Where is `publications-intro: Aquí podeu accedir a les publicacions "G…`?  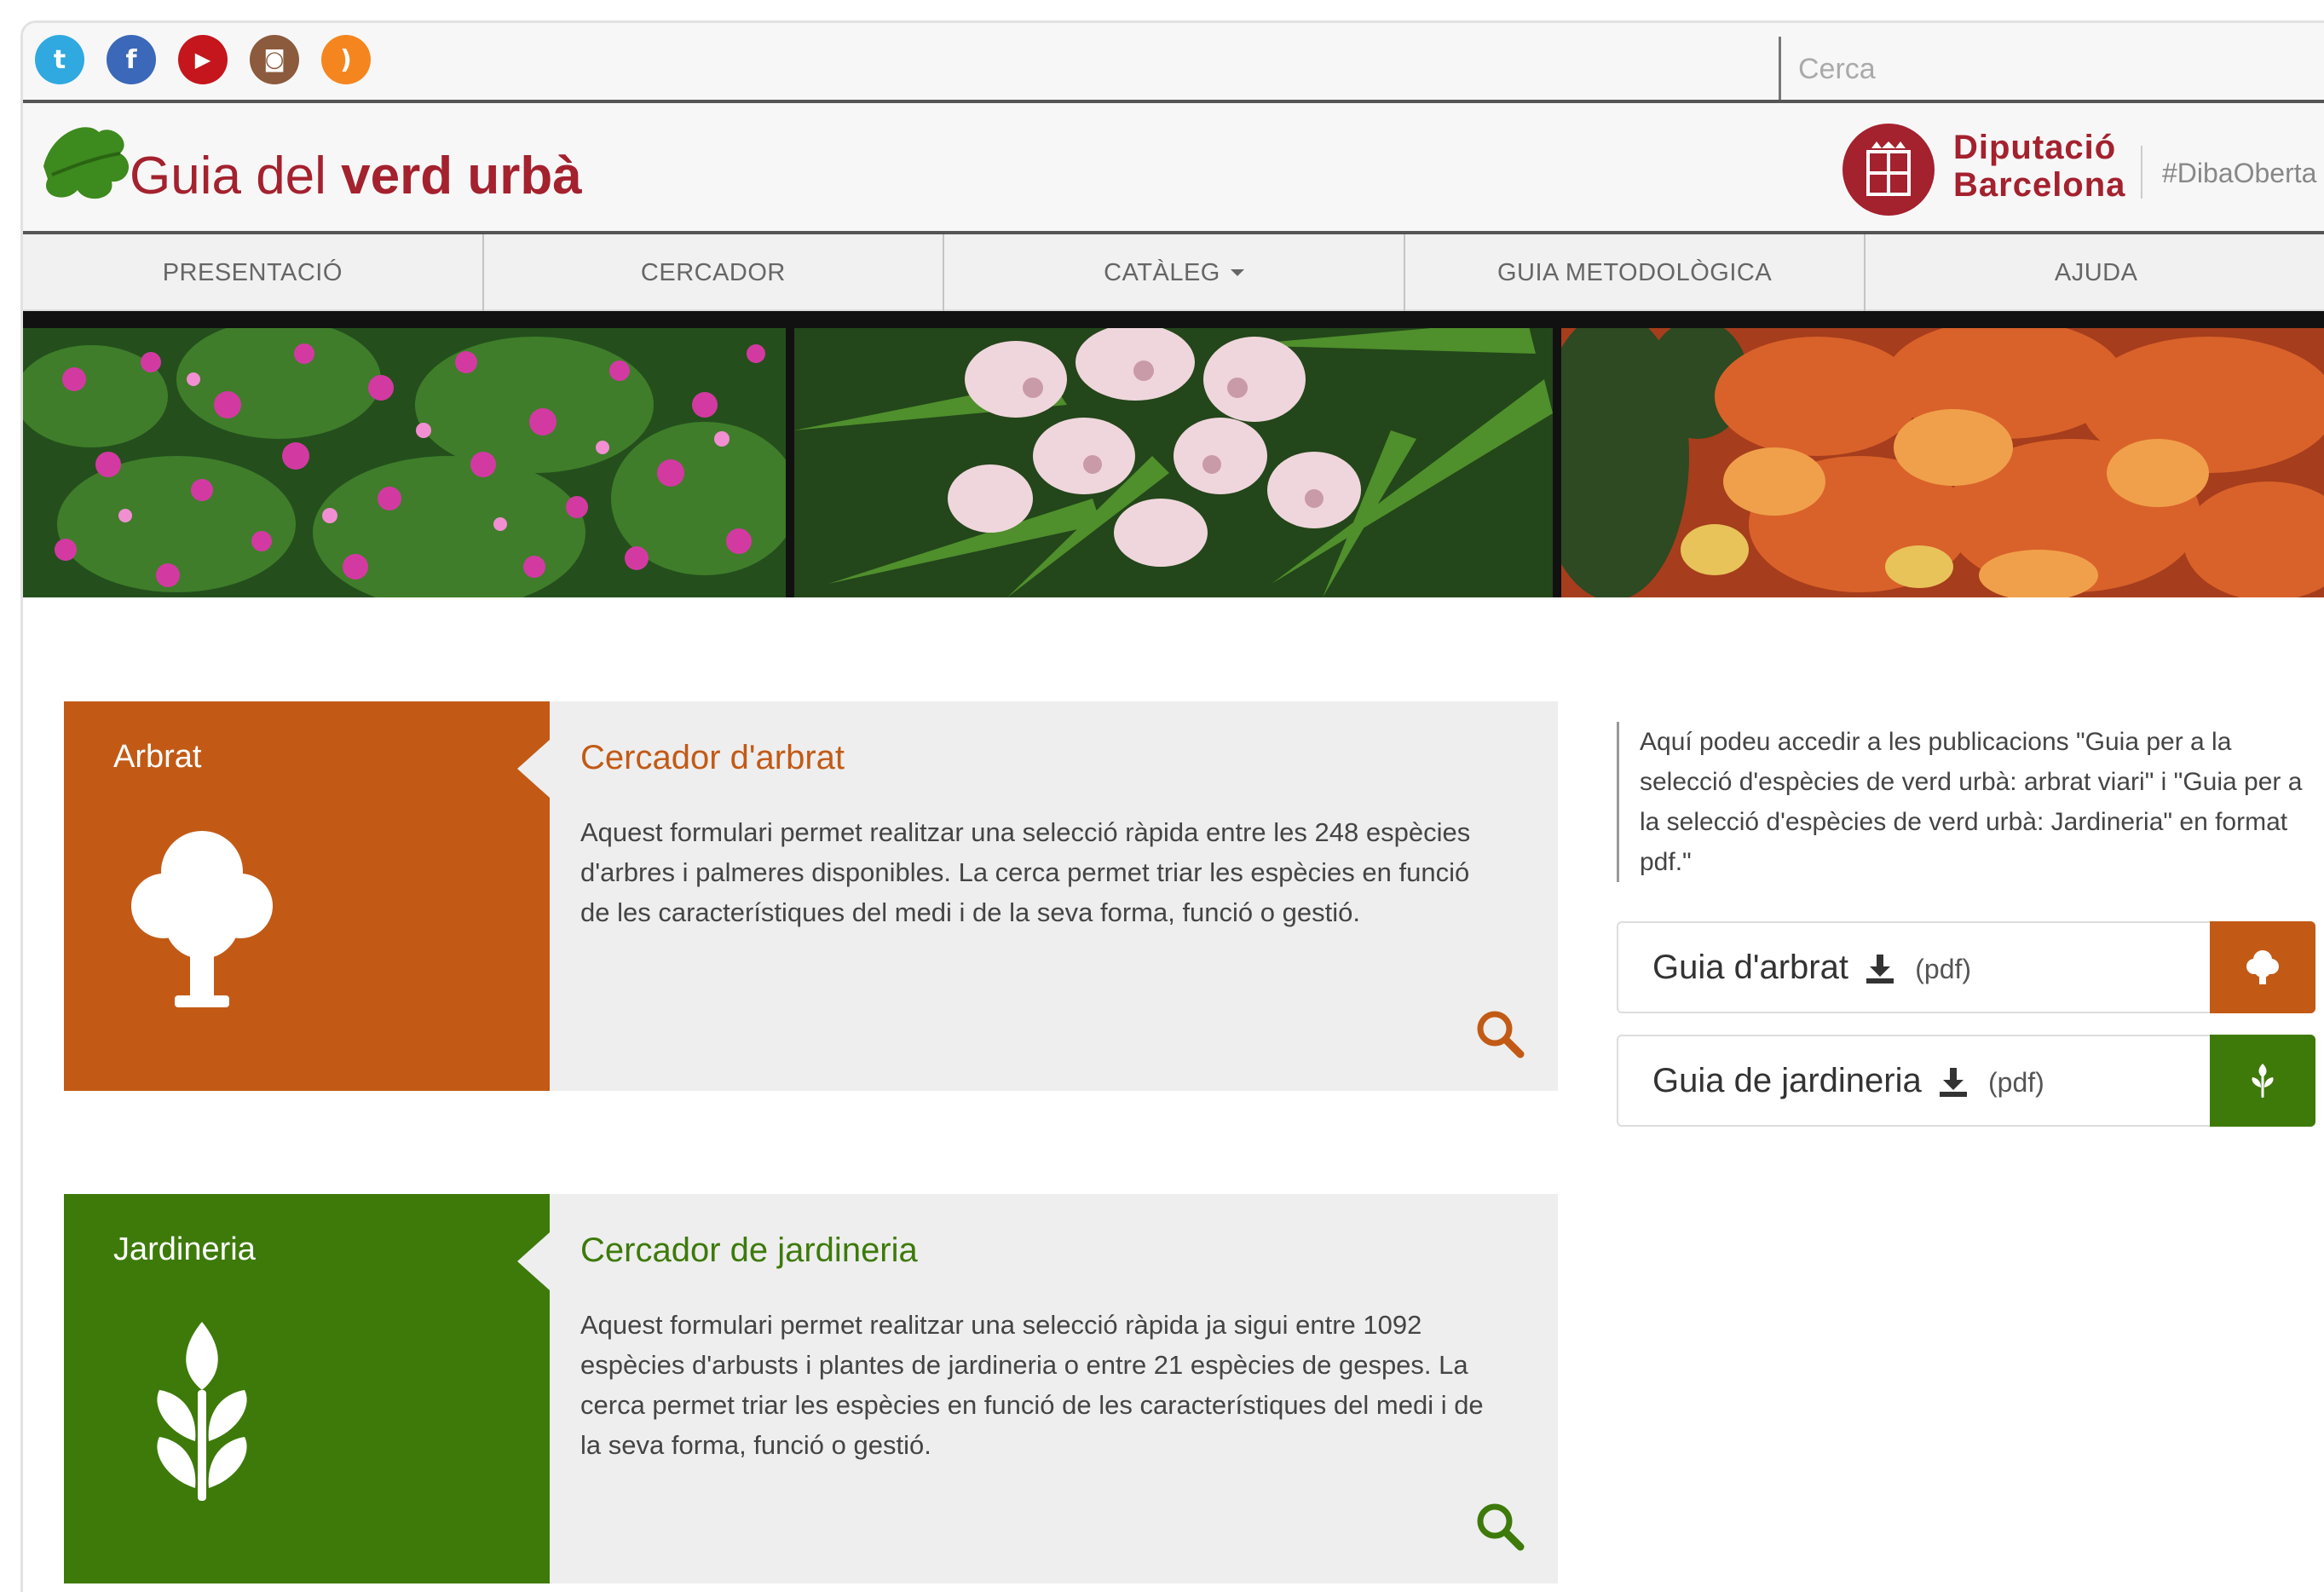 publications-intro: Aquí podeu accedir a les publicacions "G… is located at coordinates (1962, 802).